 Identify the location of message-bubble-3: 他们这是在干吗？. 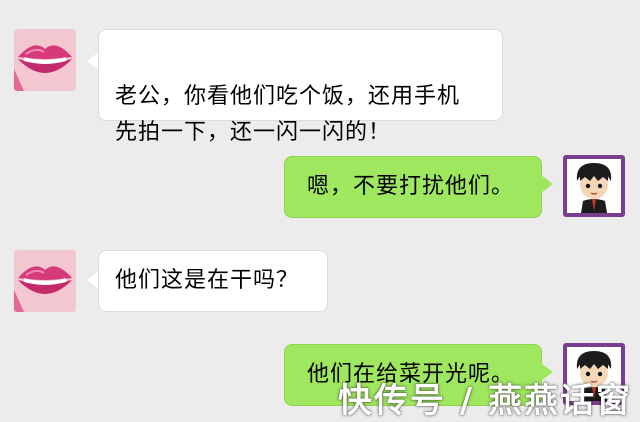
(213, 281).